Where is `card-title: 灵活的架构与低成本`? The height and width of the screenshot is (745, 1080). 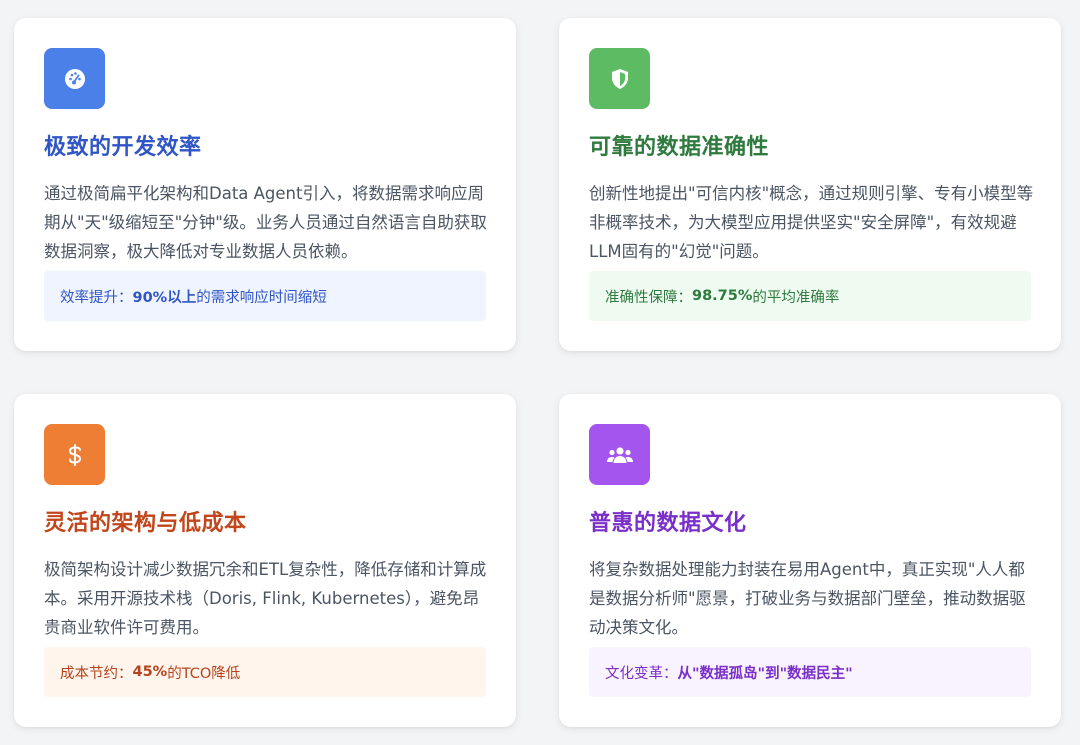
card-title: 灵活的架构与低成本 is located at coordinates (145, 523).